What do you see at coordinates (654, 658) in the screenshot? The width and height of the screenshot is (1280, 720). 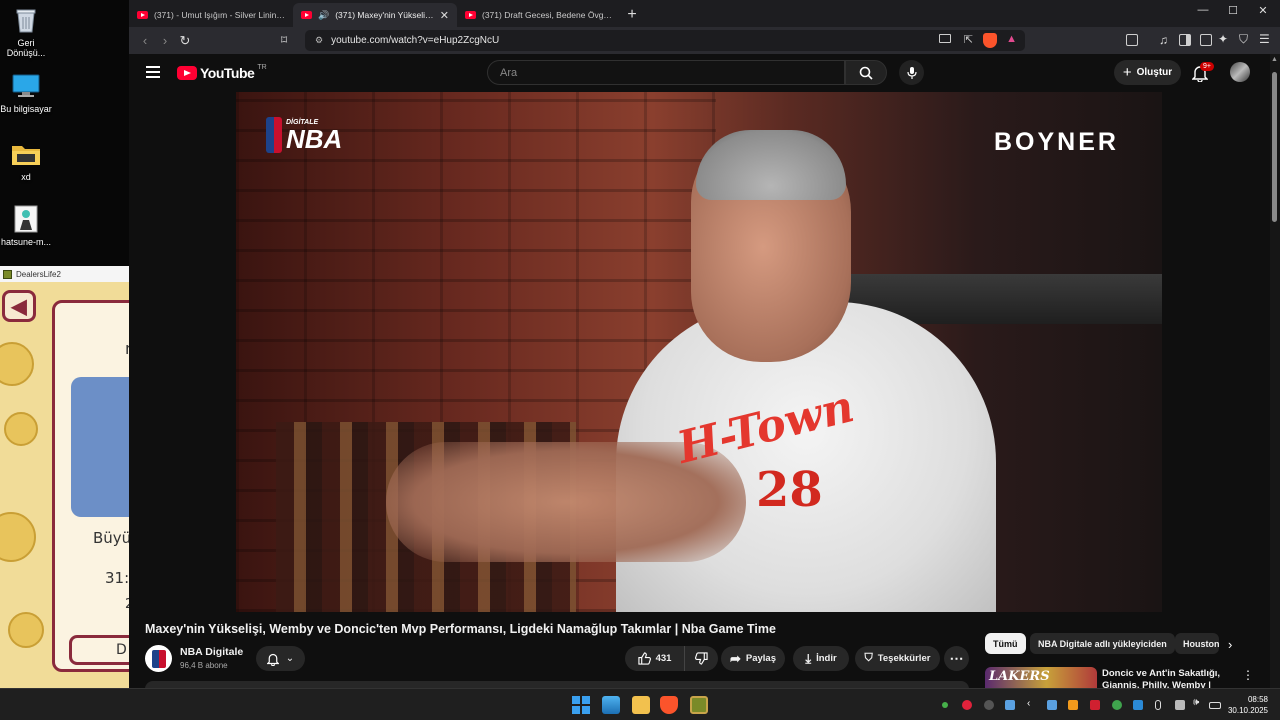 I see `like-button: 431` at bounding box center [654, 658].